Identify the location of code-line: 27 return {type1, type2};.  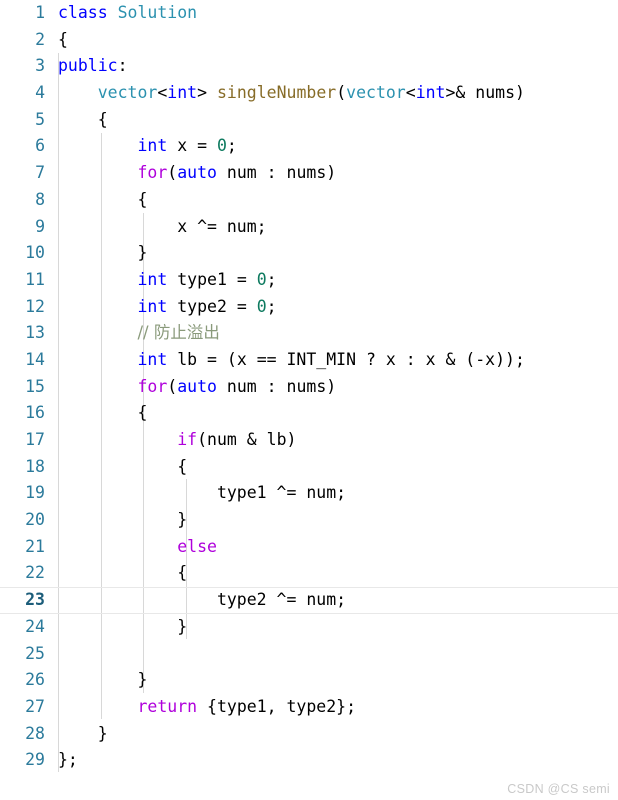
(309, 707).